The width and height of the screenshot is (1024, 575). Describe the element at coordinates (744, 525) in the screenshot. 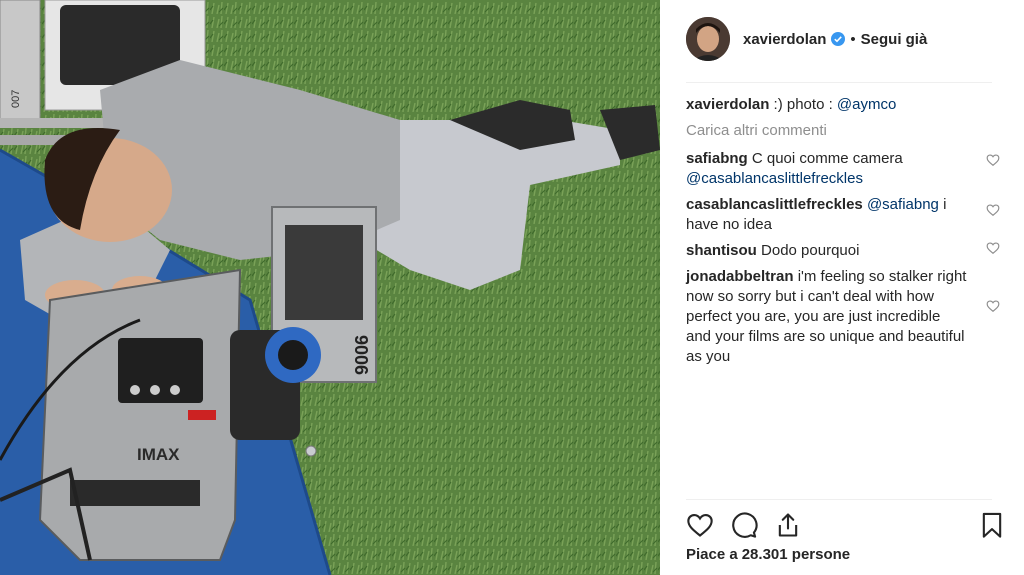

I see `comment-icon` at that location.